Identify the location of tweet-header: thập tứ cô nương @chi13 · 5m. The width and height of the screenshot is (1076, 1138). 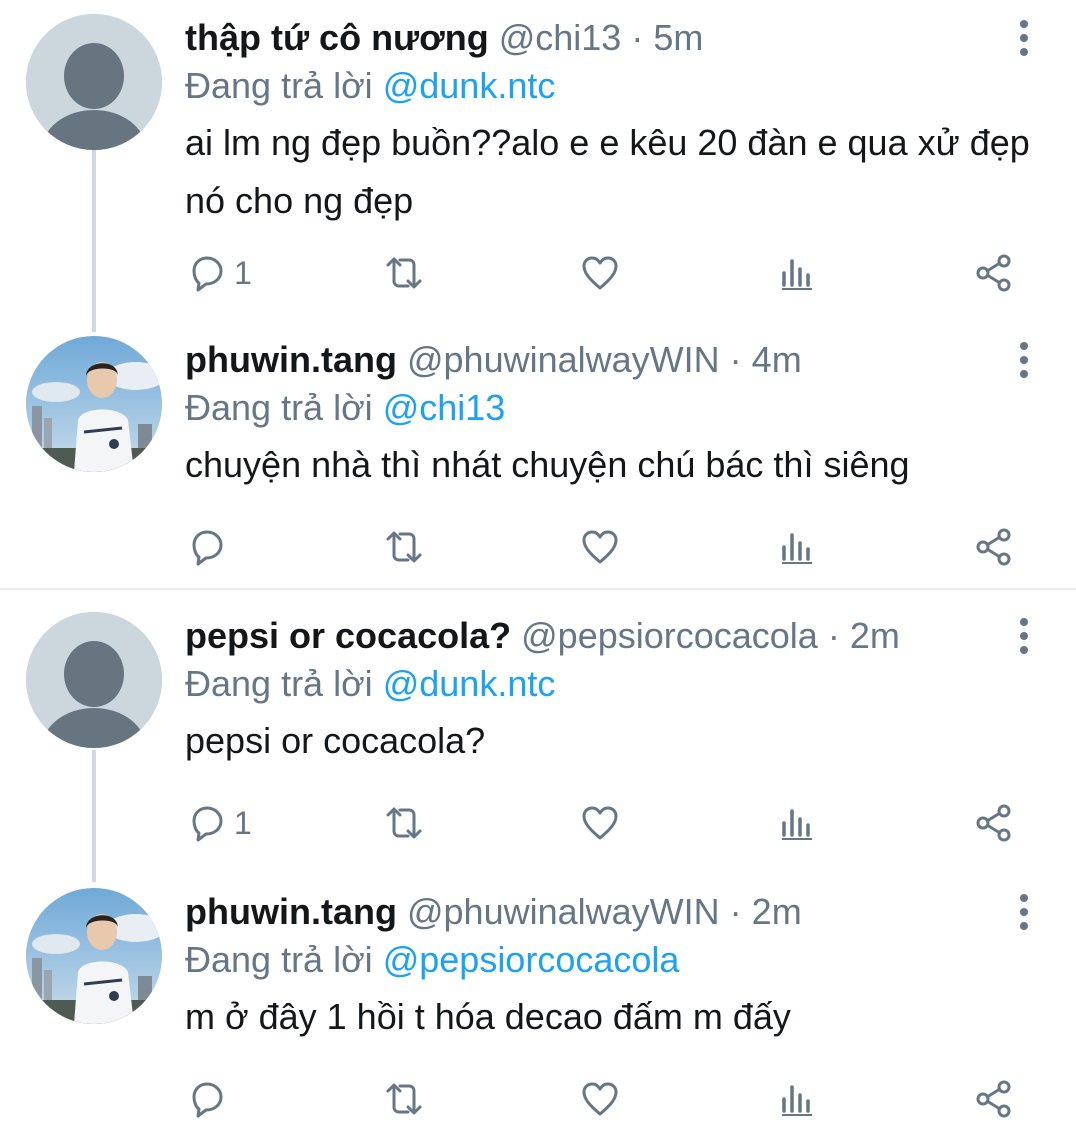
(615, 38).